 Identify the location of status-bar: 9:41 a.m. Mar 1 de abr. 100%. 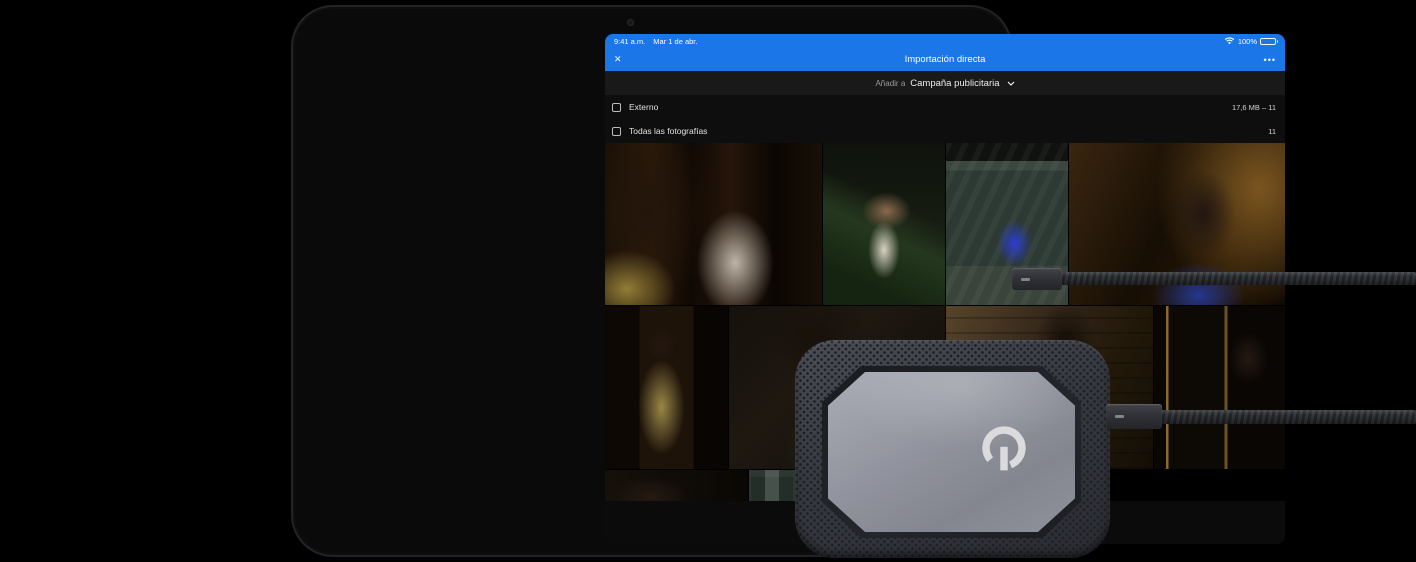
(945, 41).